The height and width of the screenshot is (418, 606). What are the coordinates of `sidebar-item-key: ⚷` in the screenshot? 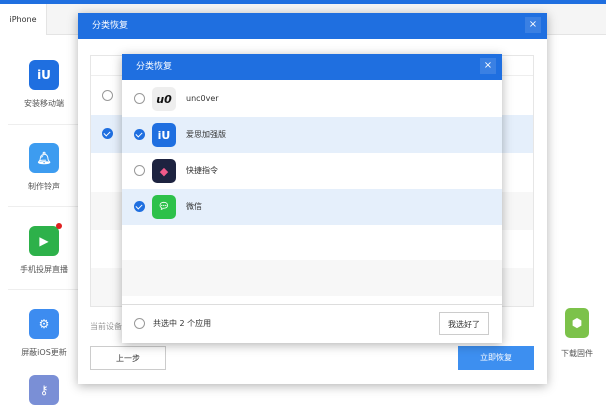 It's located at (44, 394).